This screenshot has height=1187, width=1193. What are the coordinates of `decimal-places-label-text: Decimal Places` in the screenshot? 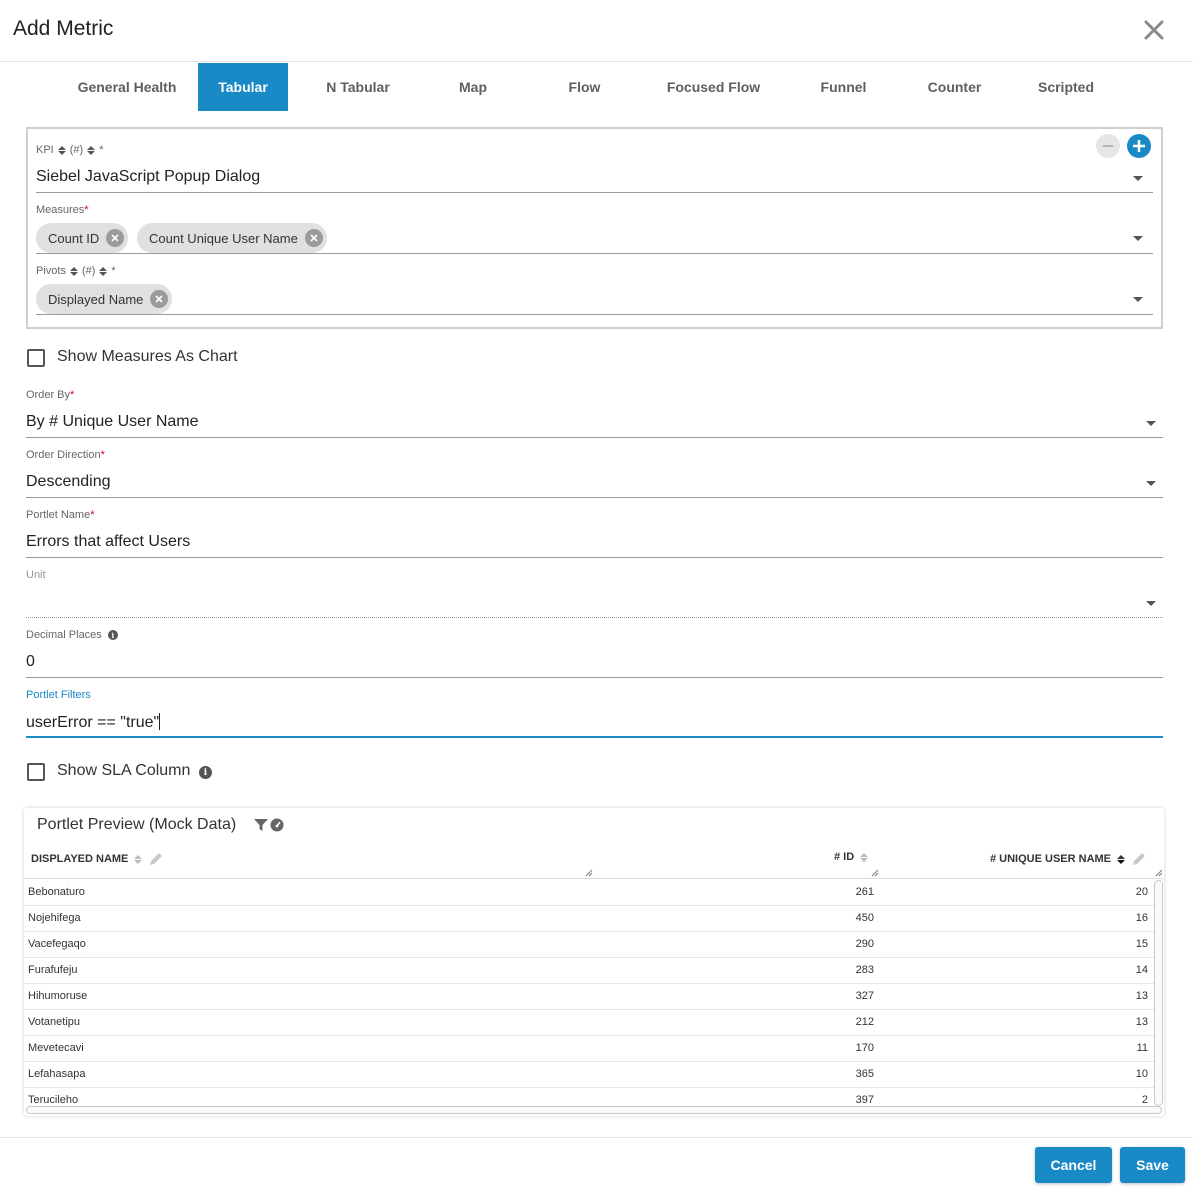 It's located at (64, 635).